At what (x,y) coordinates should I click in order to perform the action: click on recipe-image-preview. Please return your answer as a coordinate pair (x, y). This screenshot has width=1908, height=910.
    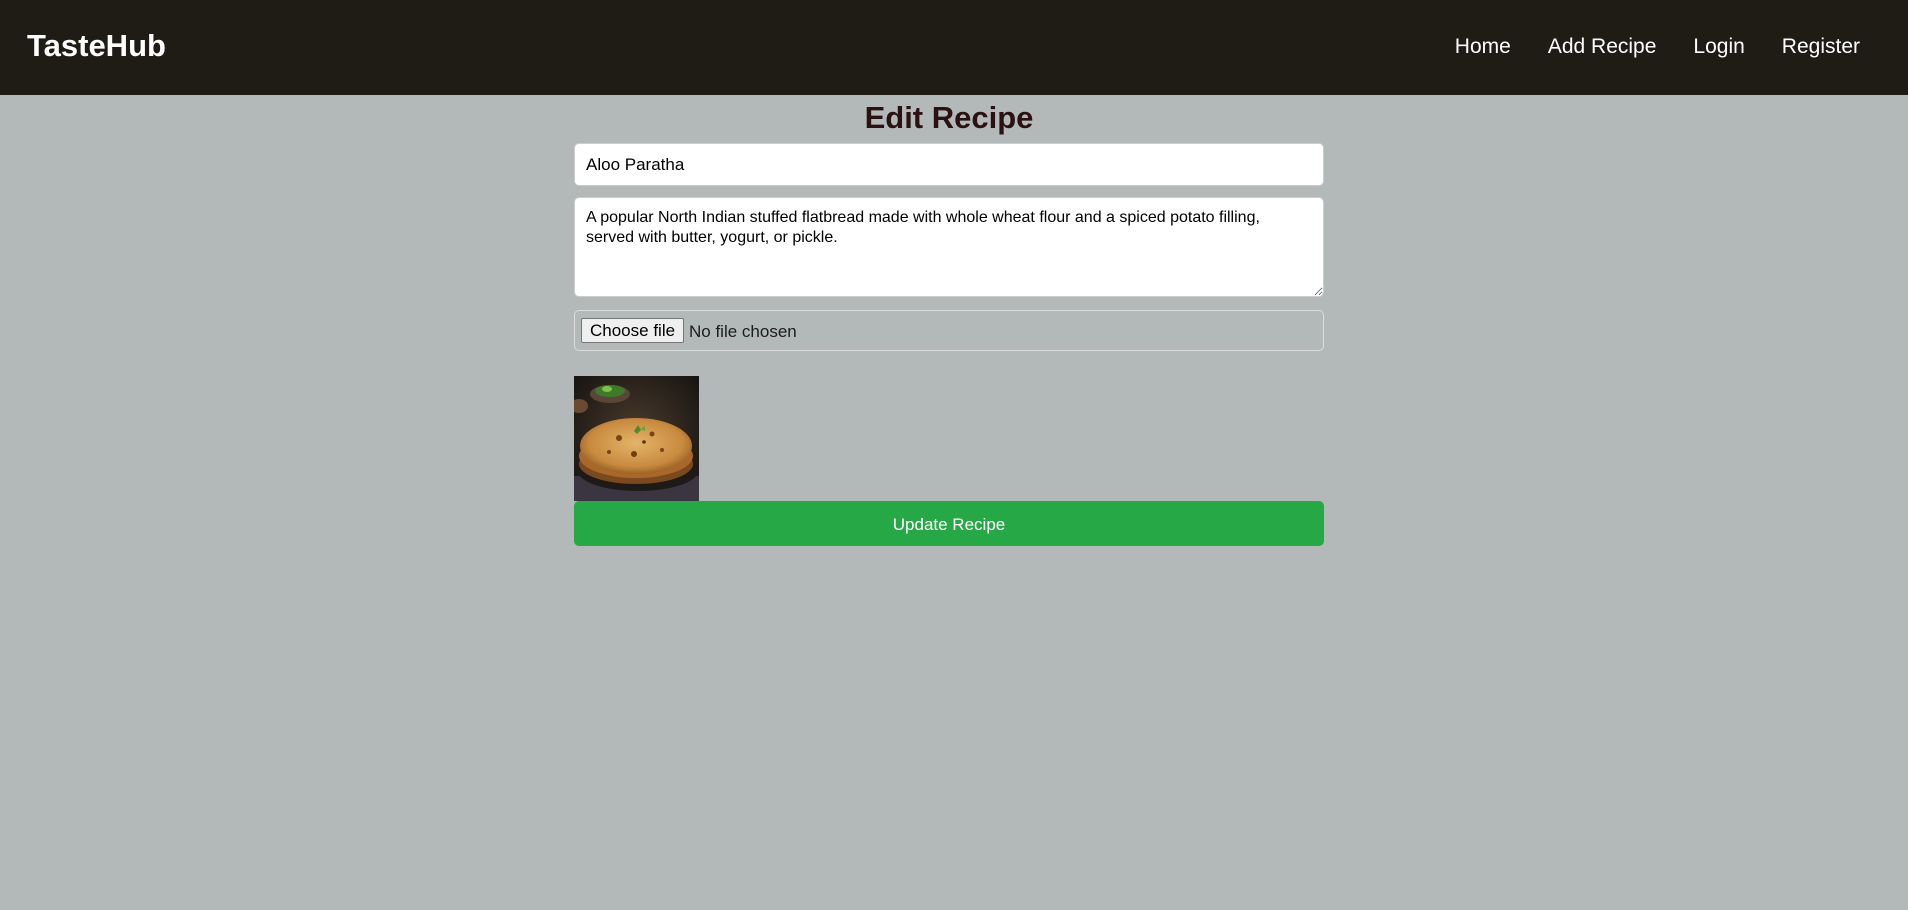
    Looking at the image, I should click on (636, 438).